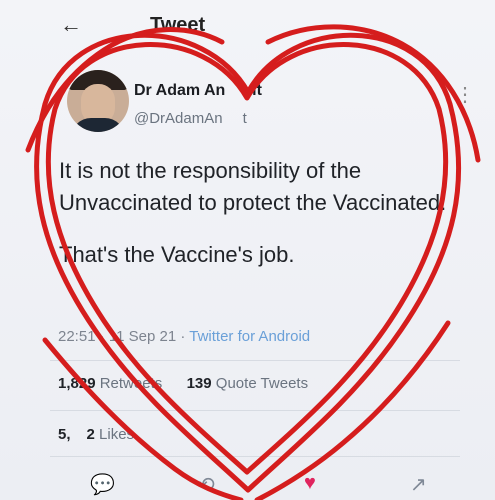 Image resolution: width=495 pixels, height=500 pixels. I want to click on page-title: Tweet, so click(178, 25).